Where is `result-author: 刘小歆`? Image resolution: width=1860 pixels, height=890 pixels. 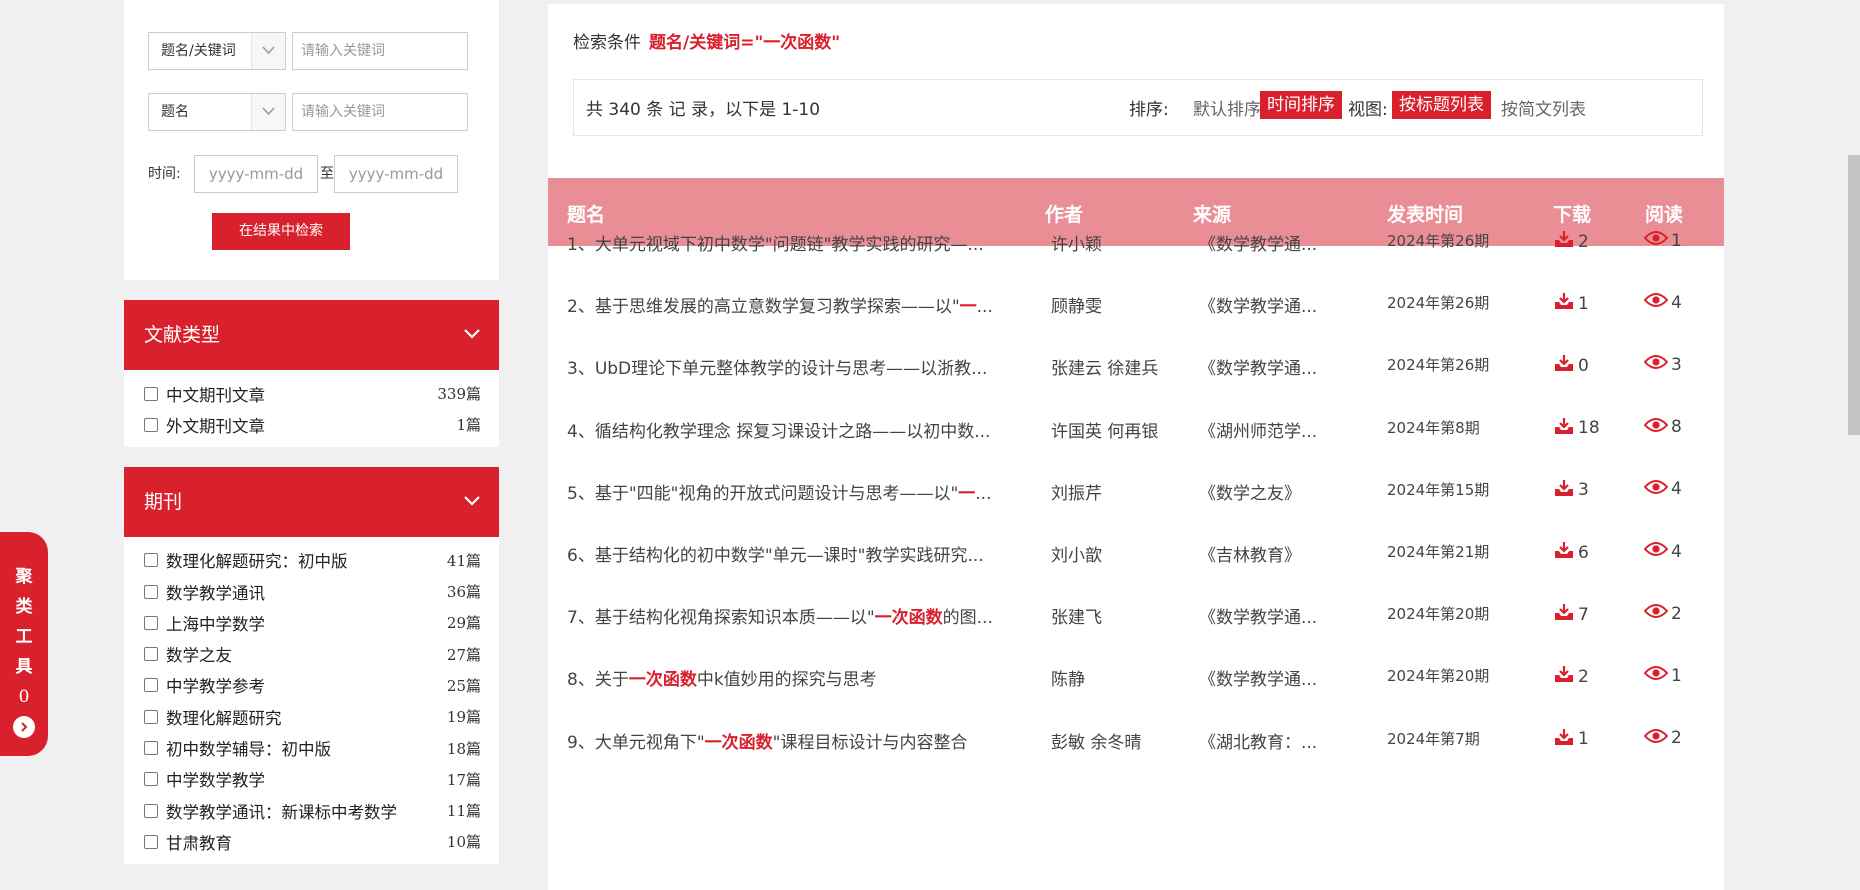 result-author: 刘小歆 is located at coordinates (1076, 553).